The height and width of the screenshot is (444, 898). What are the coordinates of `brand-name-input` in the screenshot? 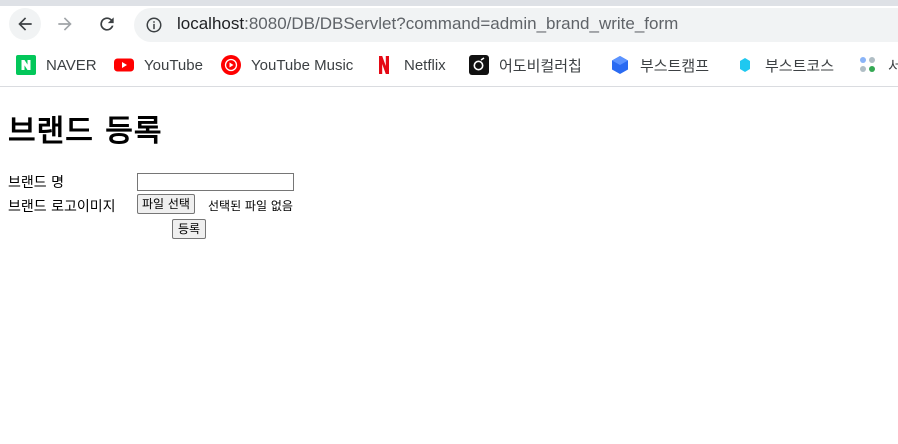 It's located at (215, 182).